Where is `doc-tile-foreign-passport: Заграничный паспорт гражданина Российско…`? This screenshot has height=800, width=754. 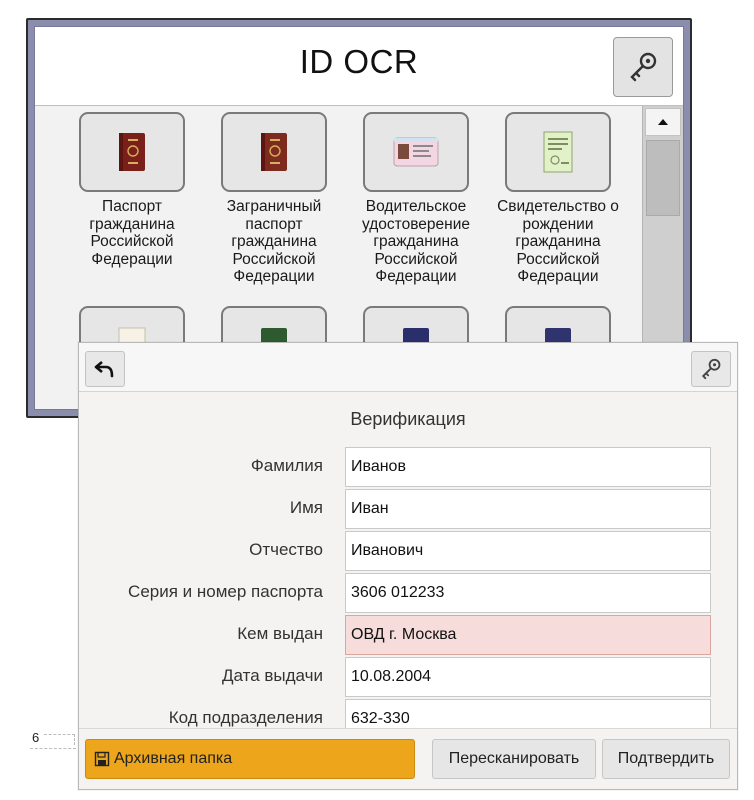
doc-tile-foreign-passport: Заграничный паспорт гражданина Российско… is located at coordinates (274, 199).